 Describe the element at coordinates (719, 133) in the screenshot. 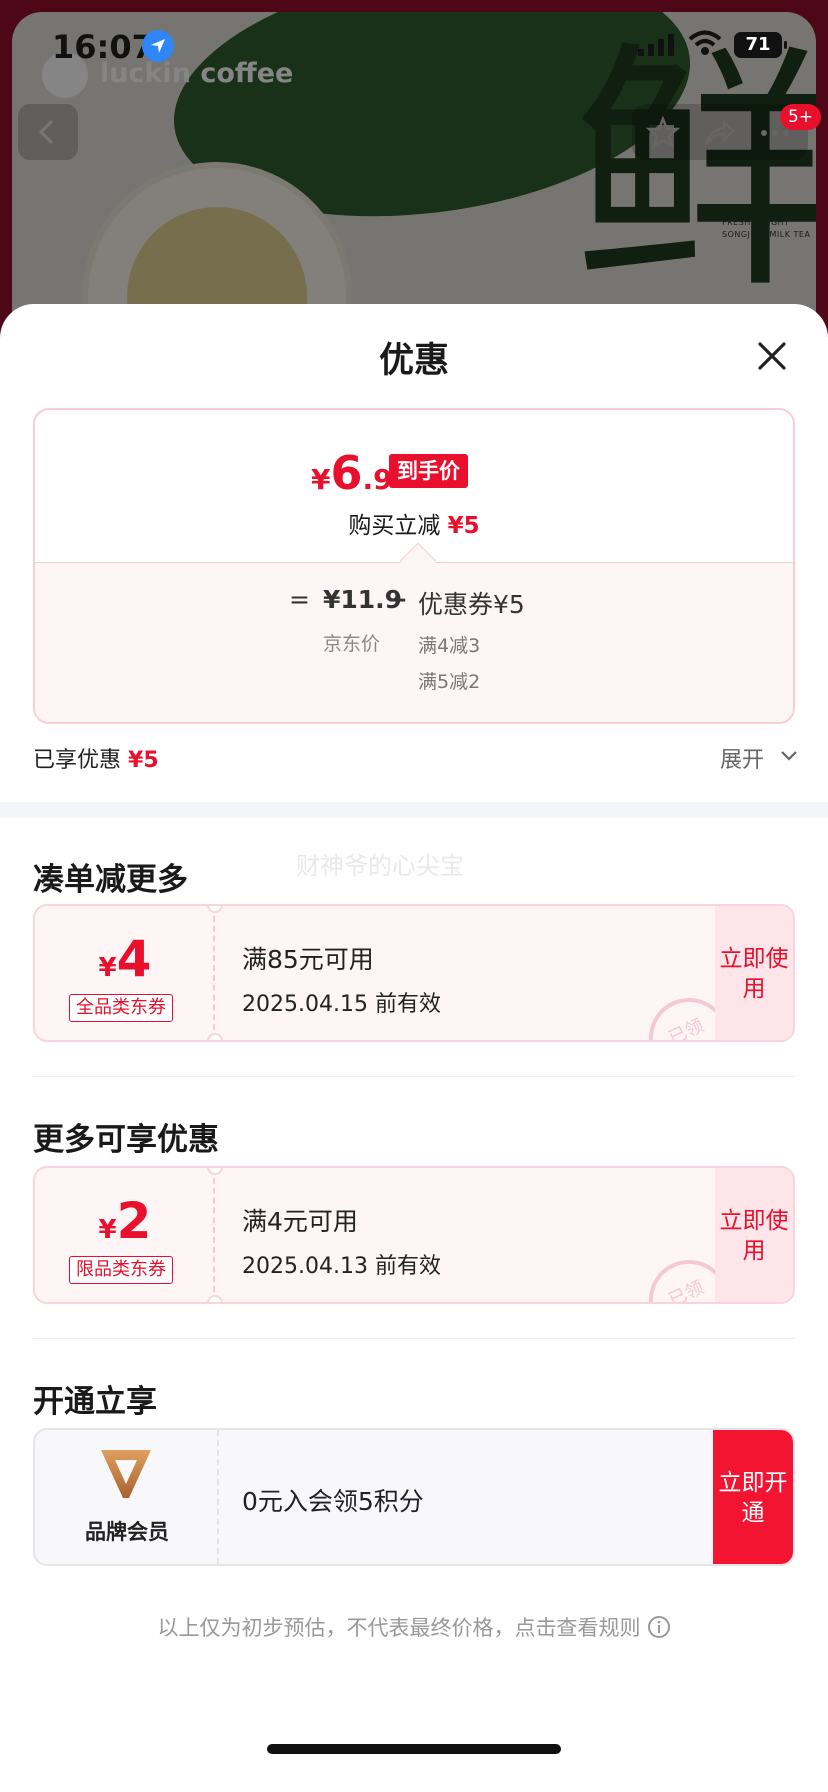

I see `share-icon` at that location.